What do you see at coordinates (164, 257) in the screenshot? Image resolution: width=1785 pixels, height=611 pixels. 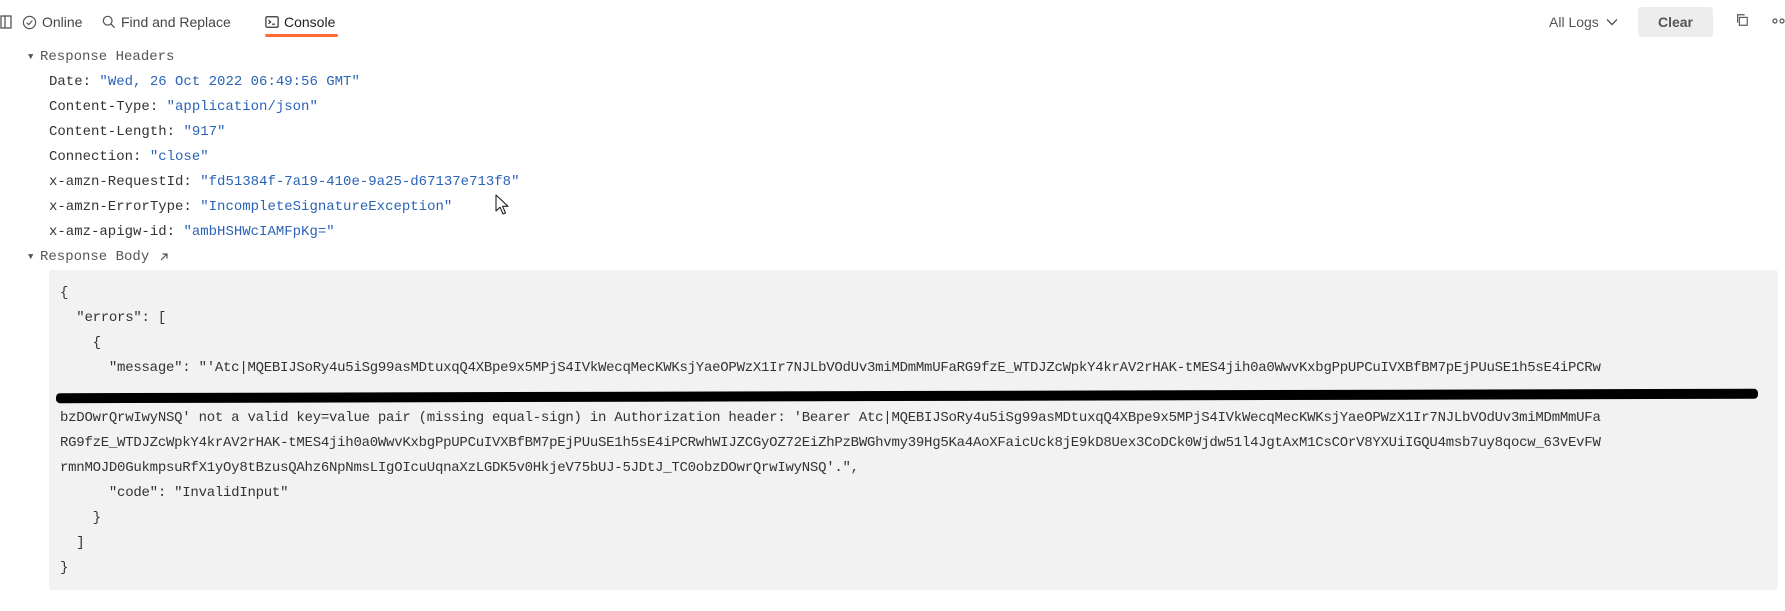 I see `external-link-icon` at bounding box center [164, 257].